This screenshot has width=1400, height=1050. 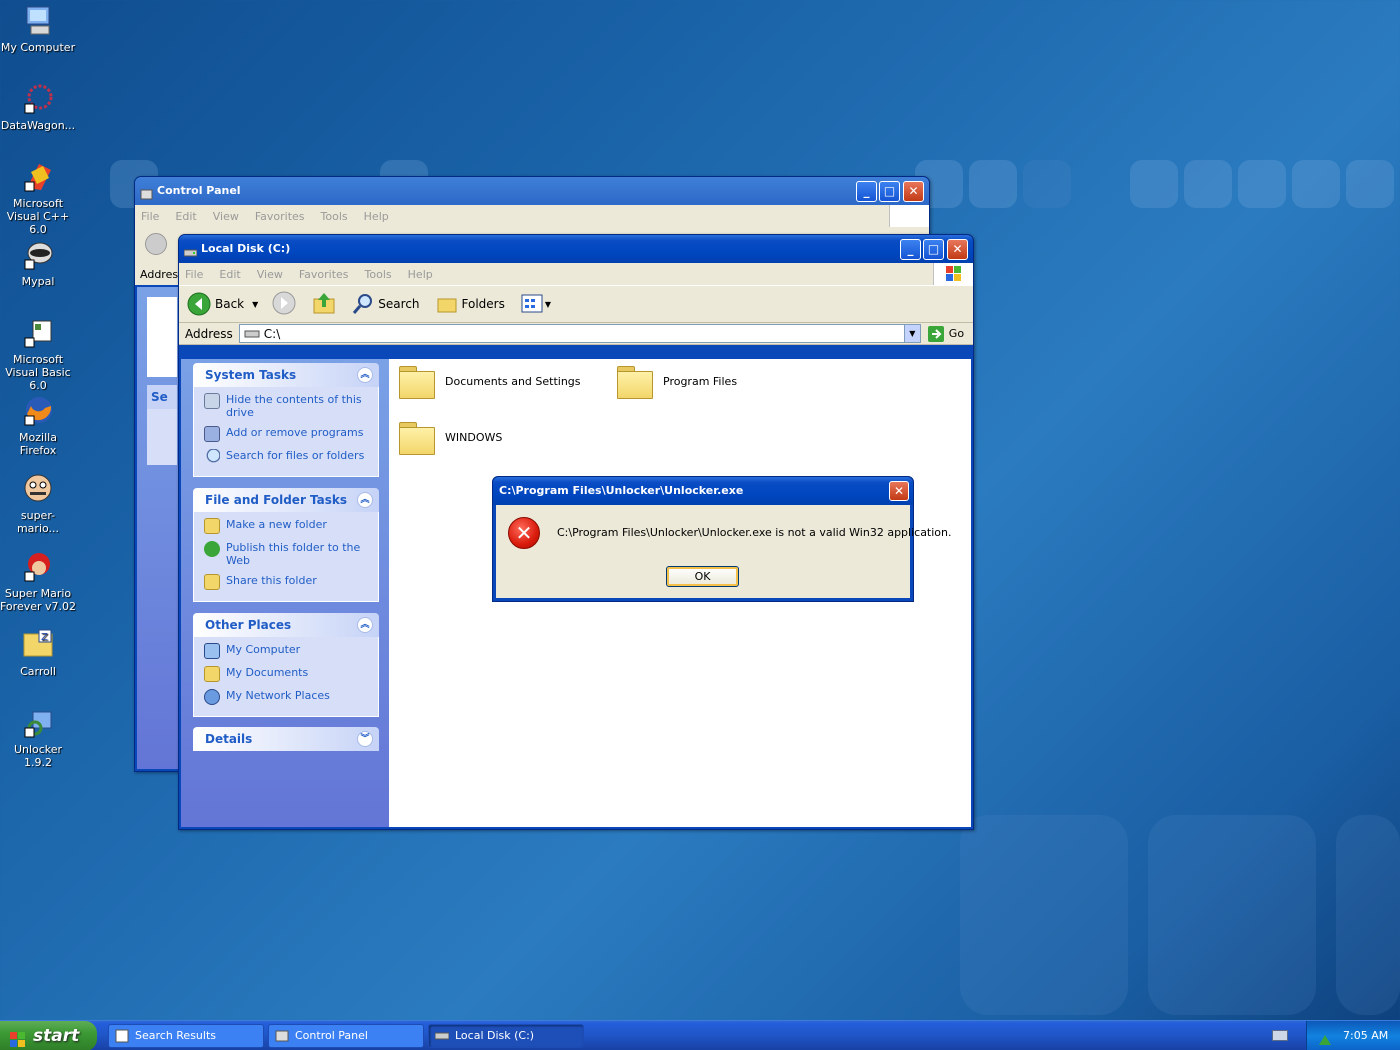 What do you see at coordinates (449, 437) in the screenshot?
I see `folder-item: WINDOWS` at bounding box center [449, 437].